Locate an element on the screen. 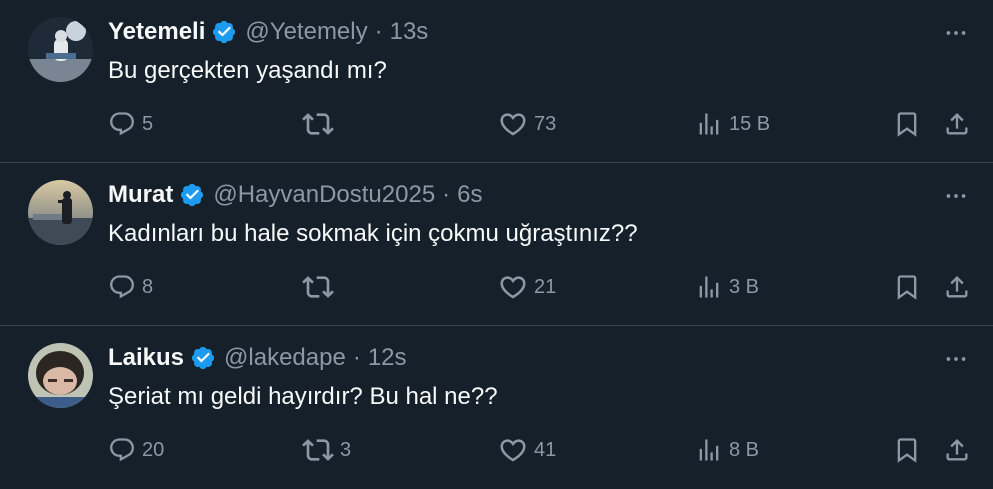 The width and height of the screenshot is (993, 489). reply-count: 5 is located at coordinates (148, 123).